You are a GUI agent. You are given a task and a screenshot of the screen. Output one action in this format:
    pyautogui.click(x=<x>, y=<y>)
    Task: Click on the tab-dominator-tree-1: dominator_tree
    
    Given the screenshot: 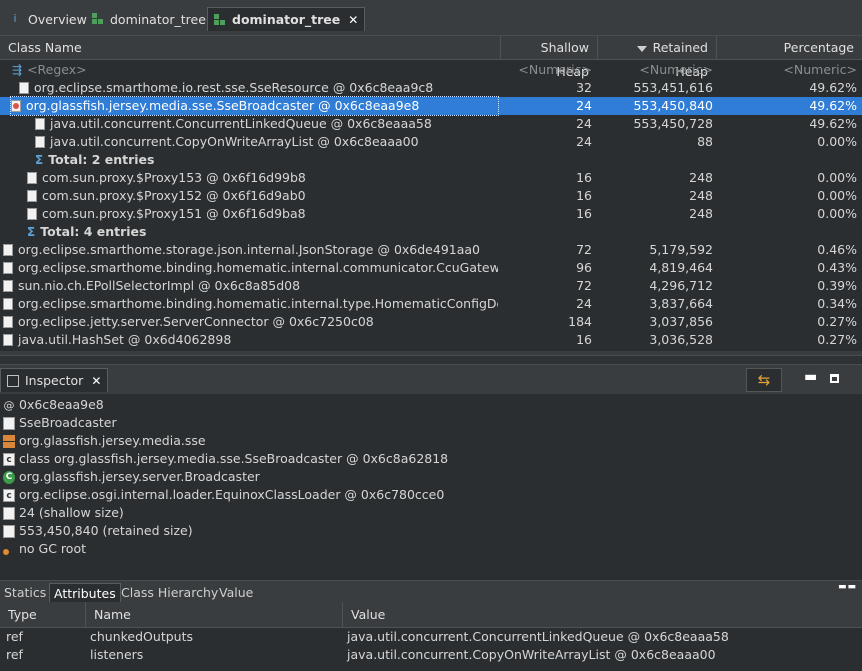 What is the action you would take?
    pyautogui.click(x=149, y=19)
    